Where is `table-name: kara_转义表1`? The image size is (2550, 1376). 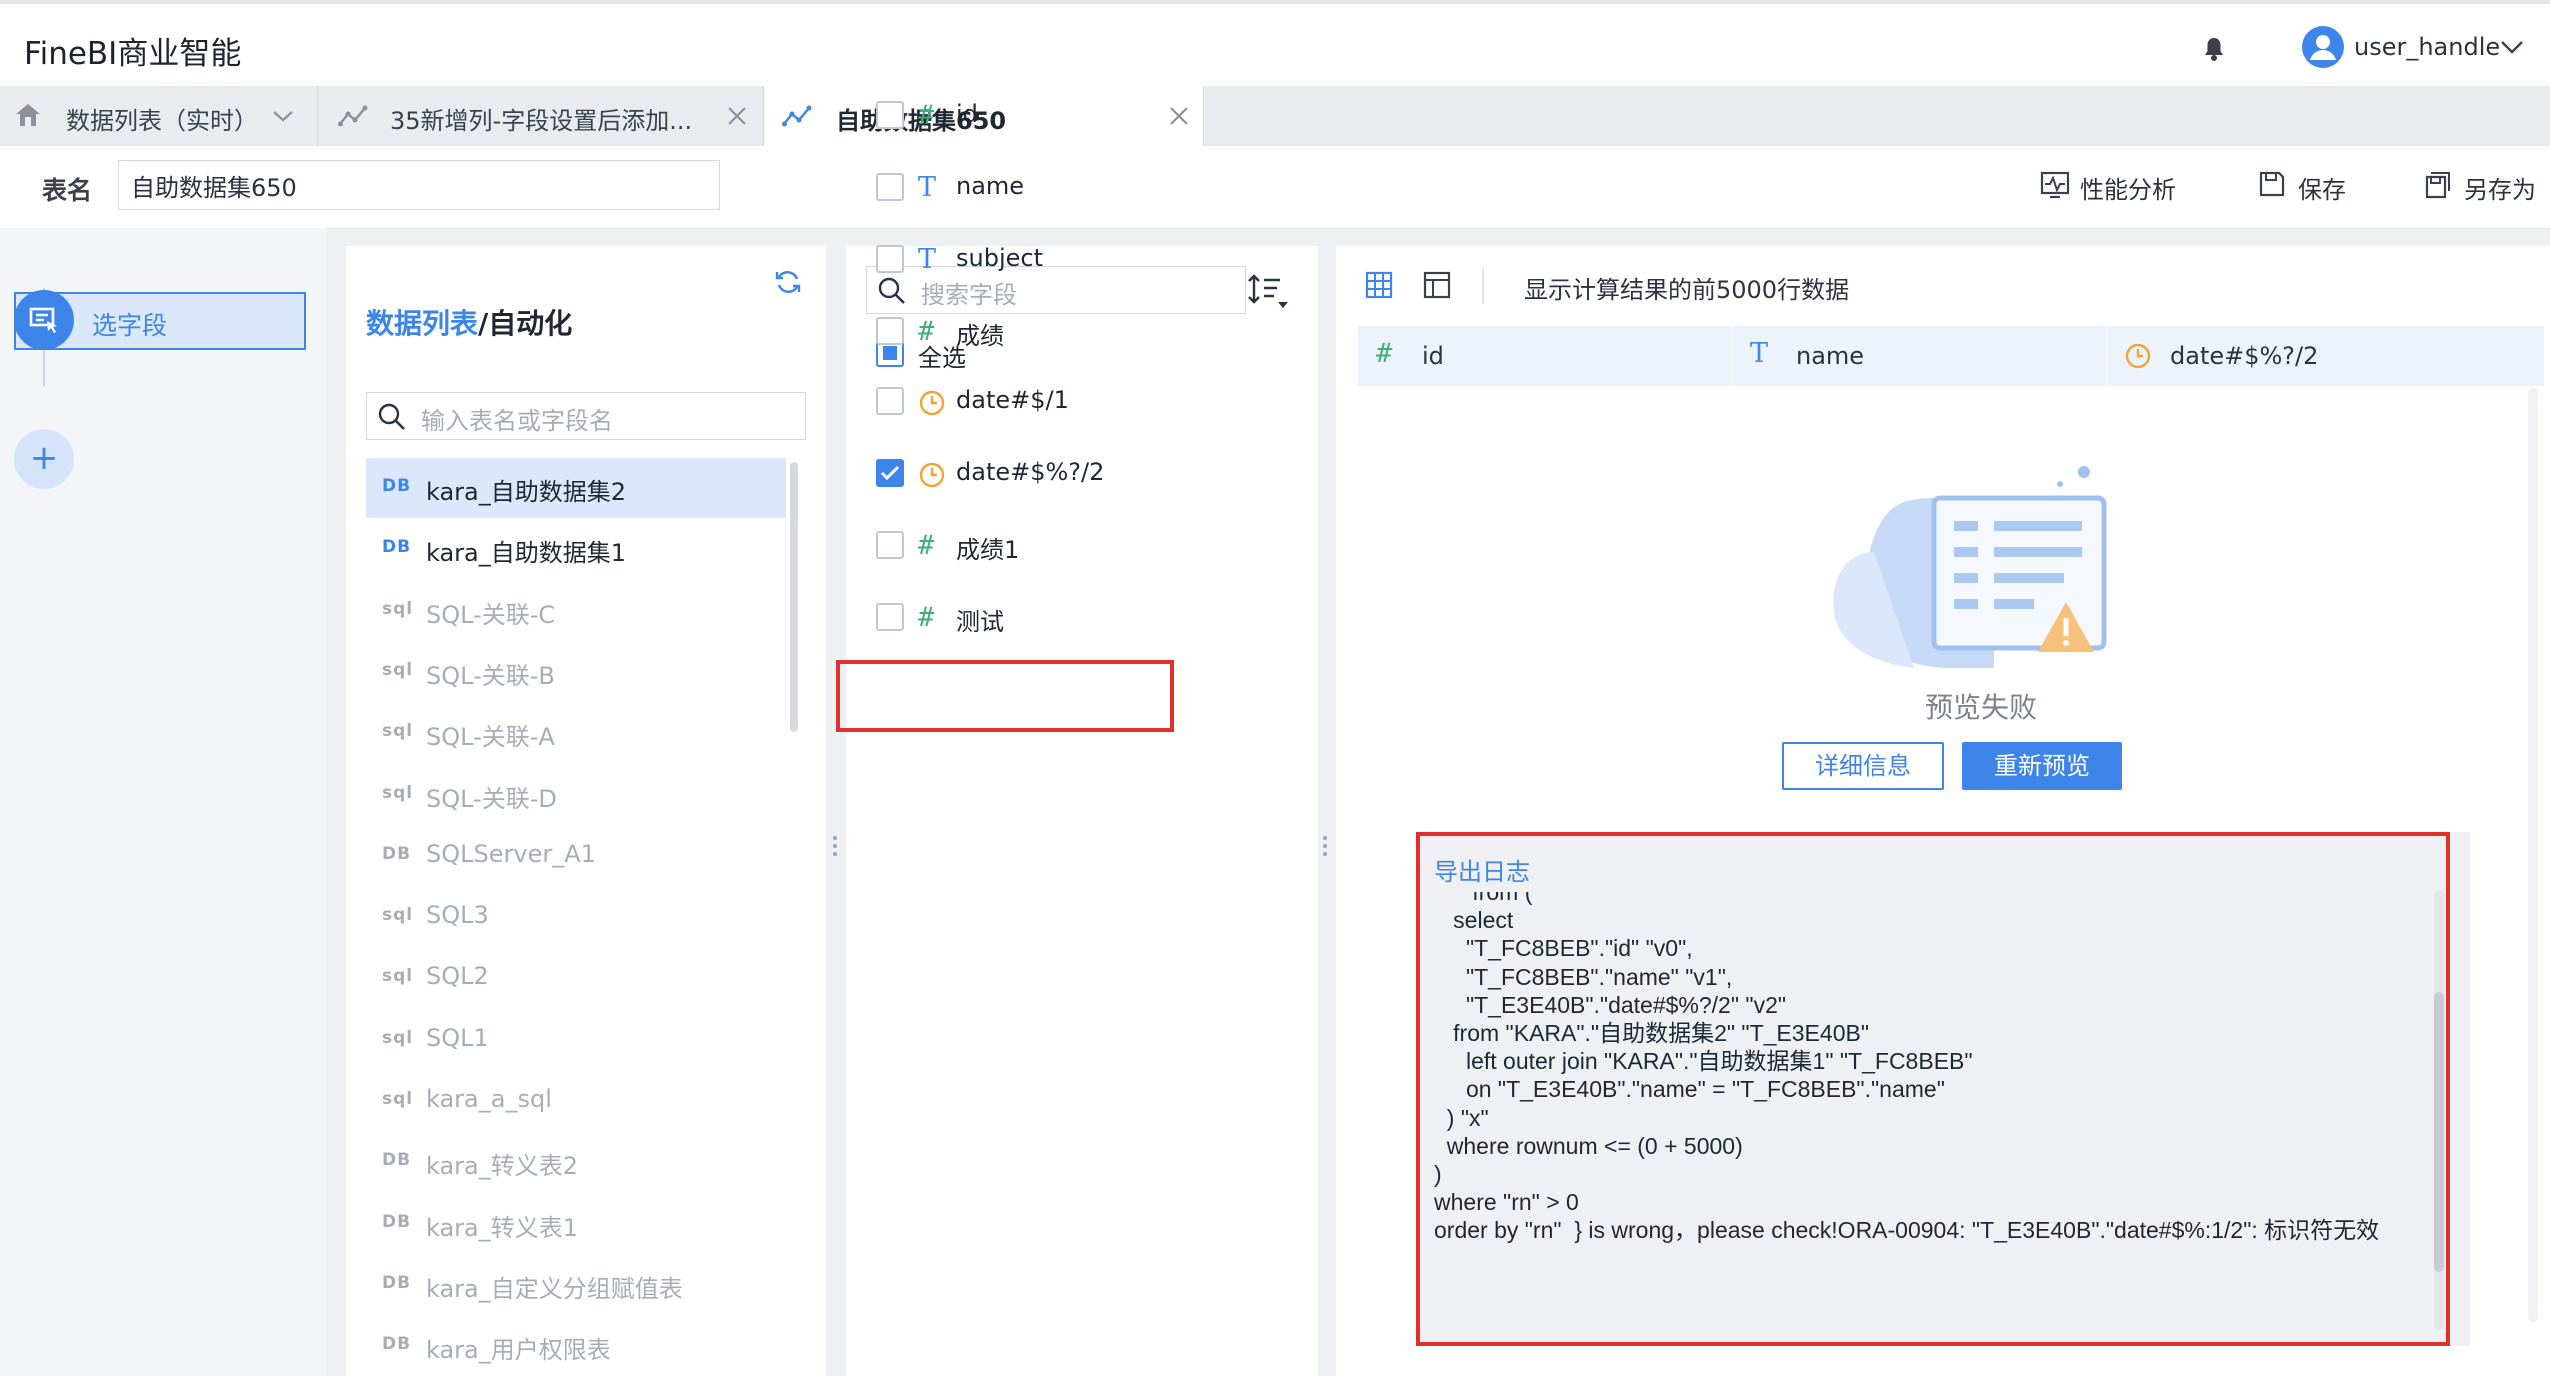
table-name: kara_转义表1 is located at coordinates (502, 1227).